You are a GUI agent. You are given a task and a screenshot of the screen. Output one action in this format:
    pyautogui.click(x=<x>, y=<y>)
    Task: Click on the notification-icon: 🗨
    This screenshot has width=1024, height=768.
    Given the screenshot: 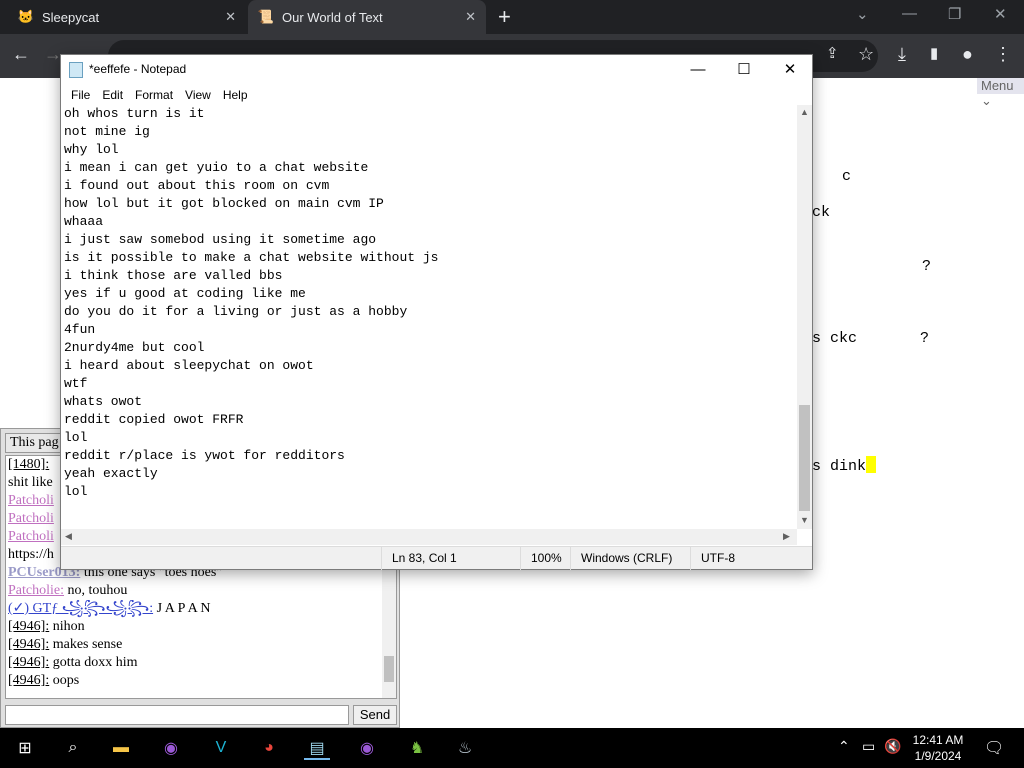 What is the action you would take?
    pyautogui.click(x=994, y=753)
    